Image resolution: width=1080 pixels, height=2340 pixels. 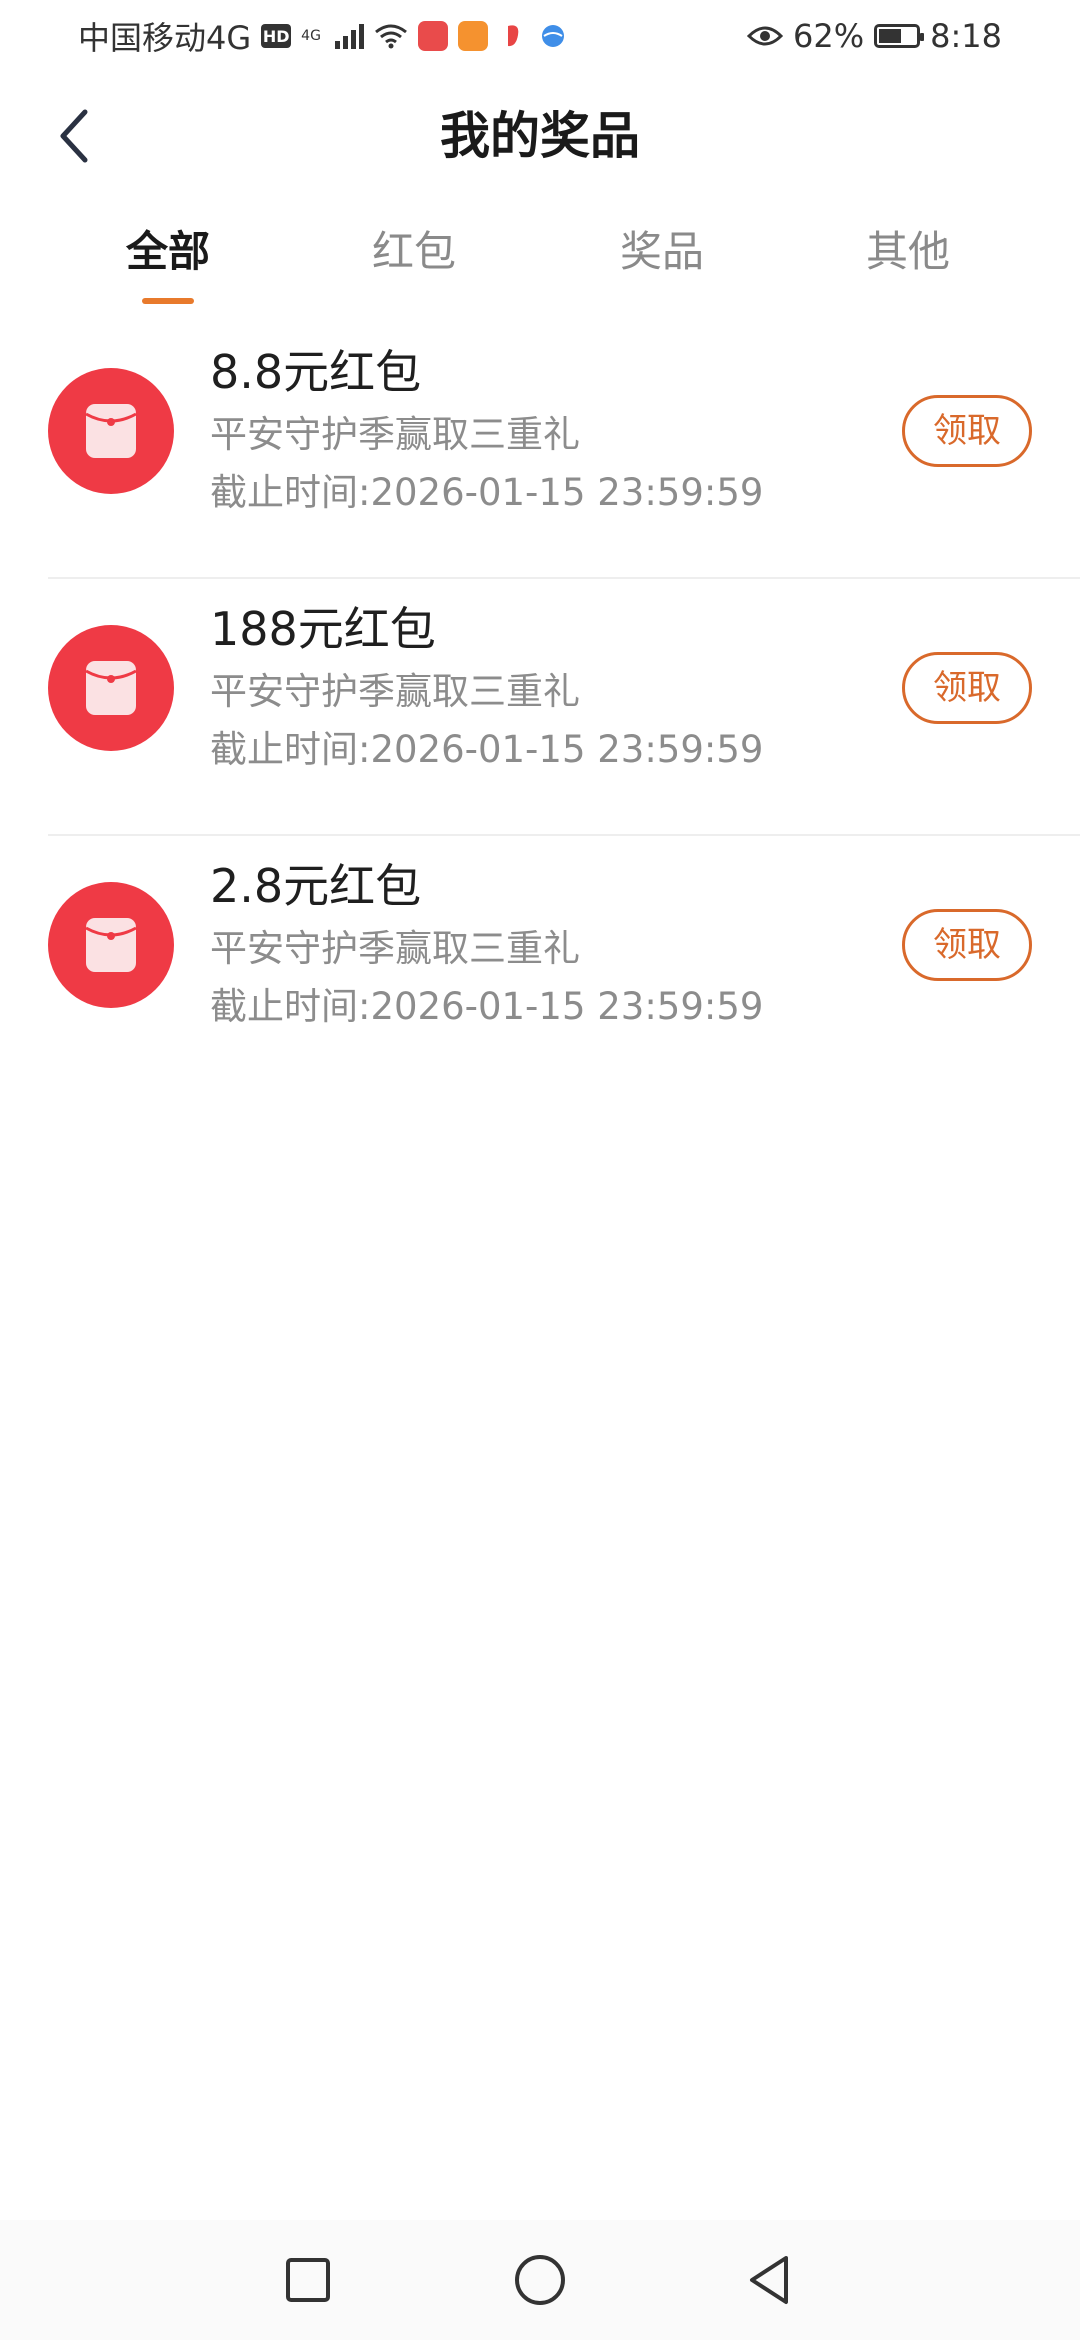 What do you see at coordinates (165, 38) in the screenshot?
I see `carrier-label: 中国移动4G` at bounding box center [165, 38].